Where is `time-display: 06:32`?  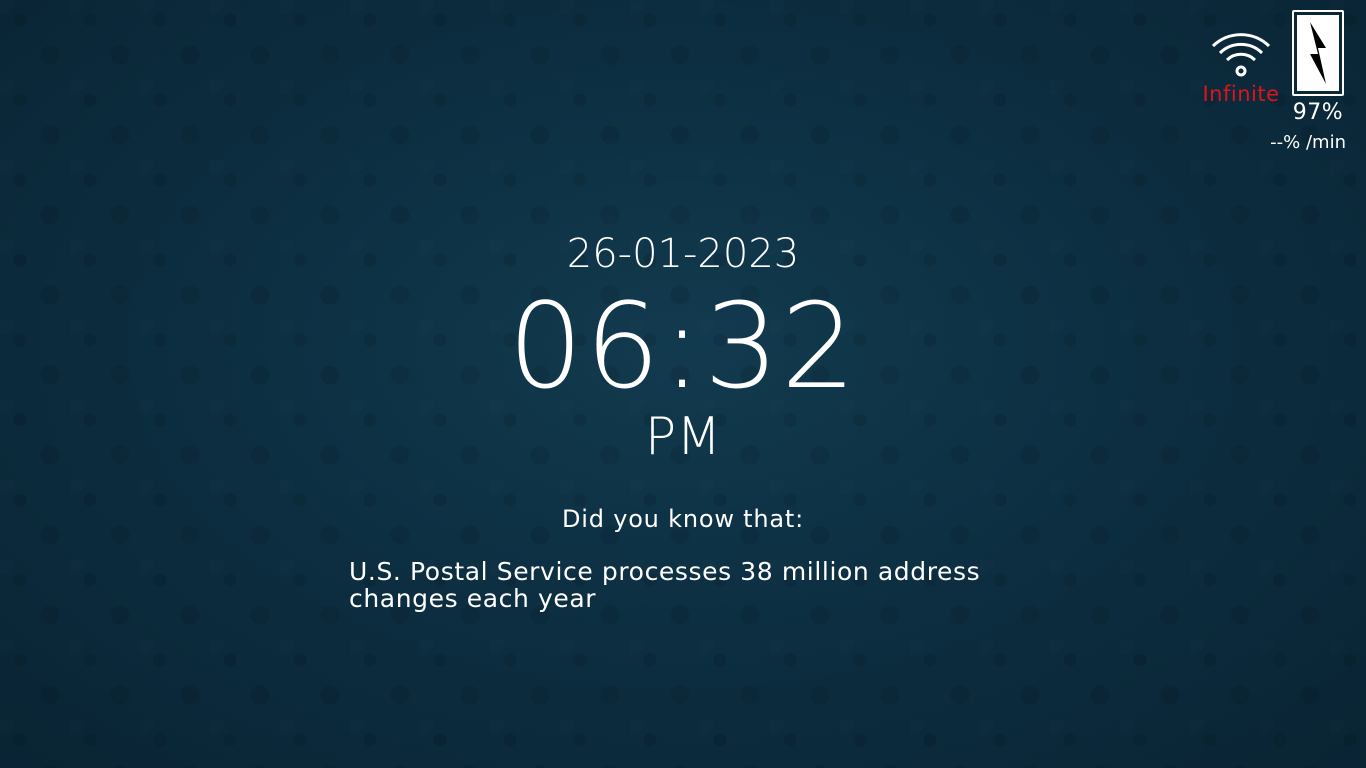 time-display: 06:32 is located at coordinates (683, 346).